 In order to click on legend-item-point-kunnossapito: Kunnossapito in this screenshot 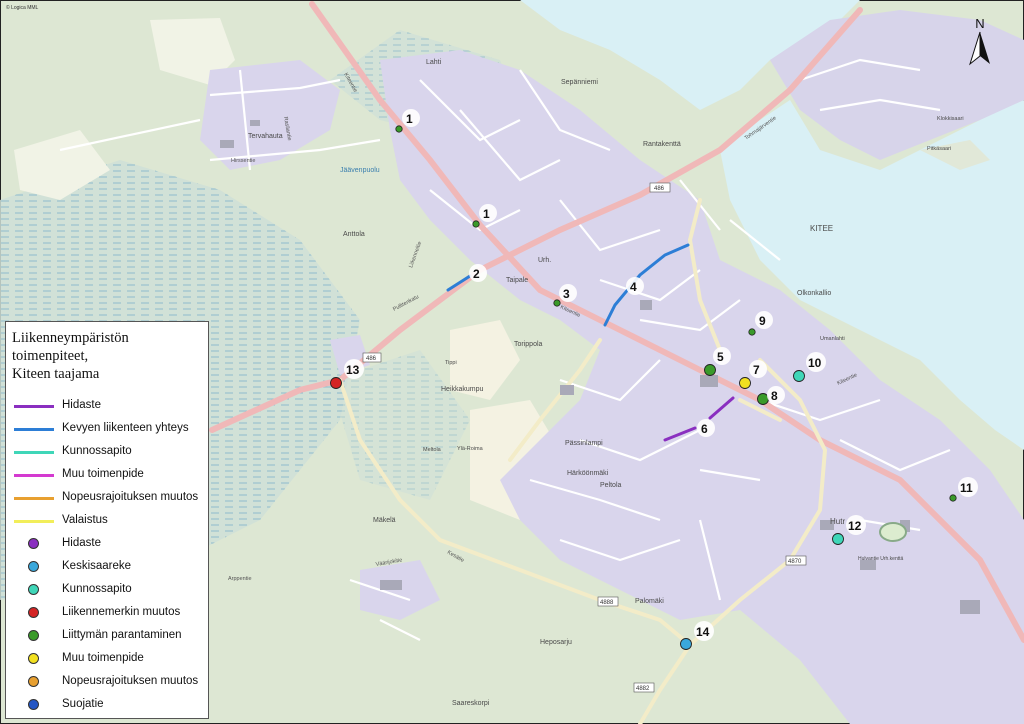, I will do `click(107, 590)`.